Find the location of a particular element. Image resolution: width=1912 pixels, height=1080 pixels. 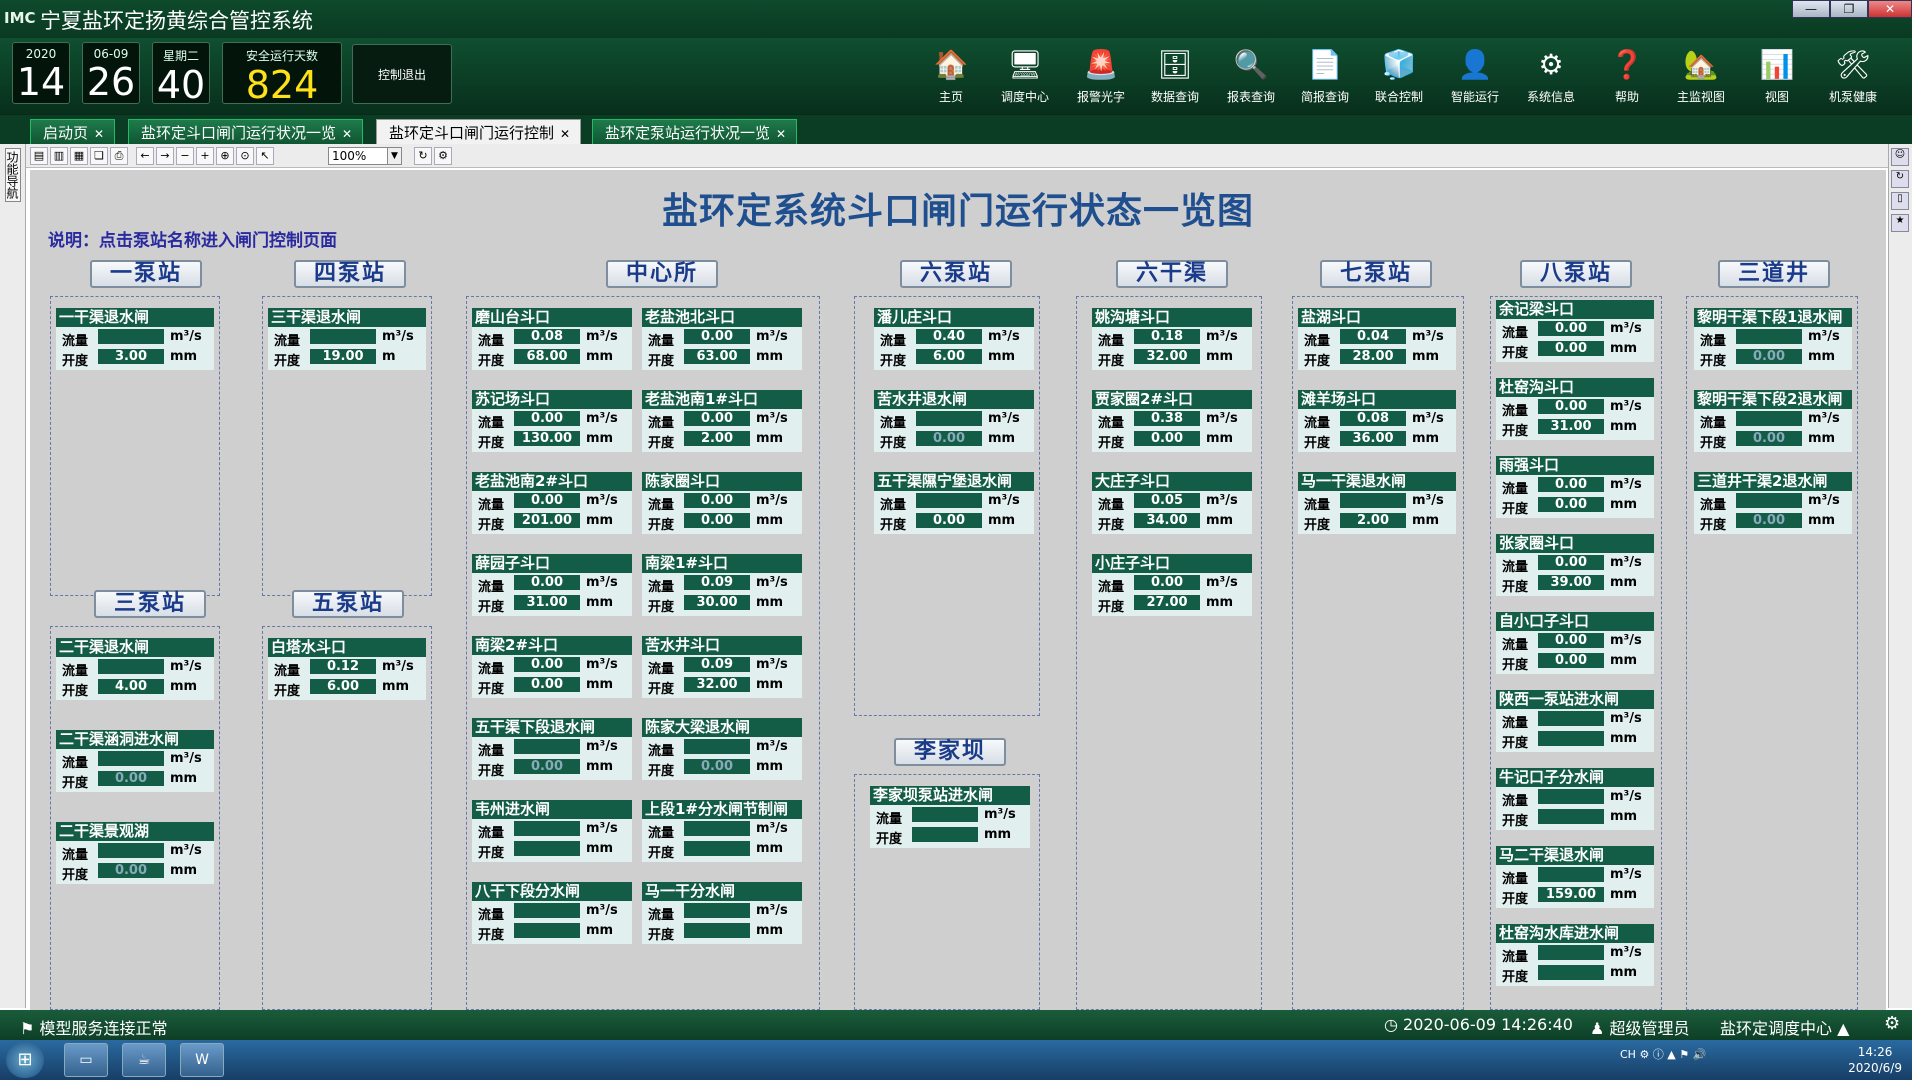

toolbar-button-12: 🛠 机泵健康 is located at coordinates (1853, 76).